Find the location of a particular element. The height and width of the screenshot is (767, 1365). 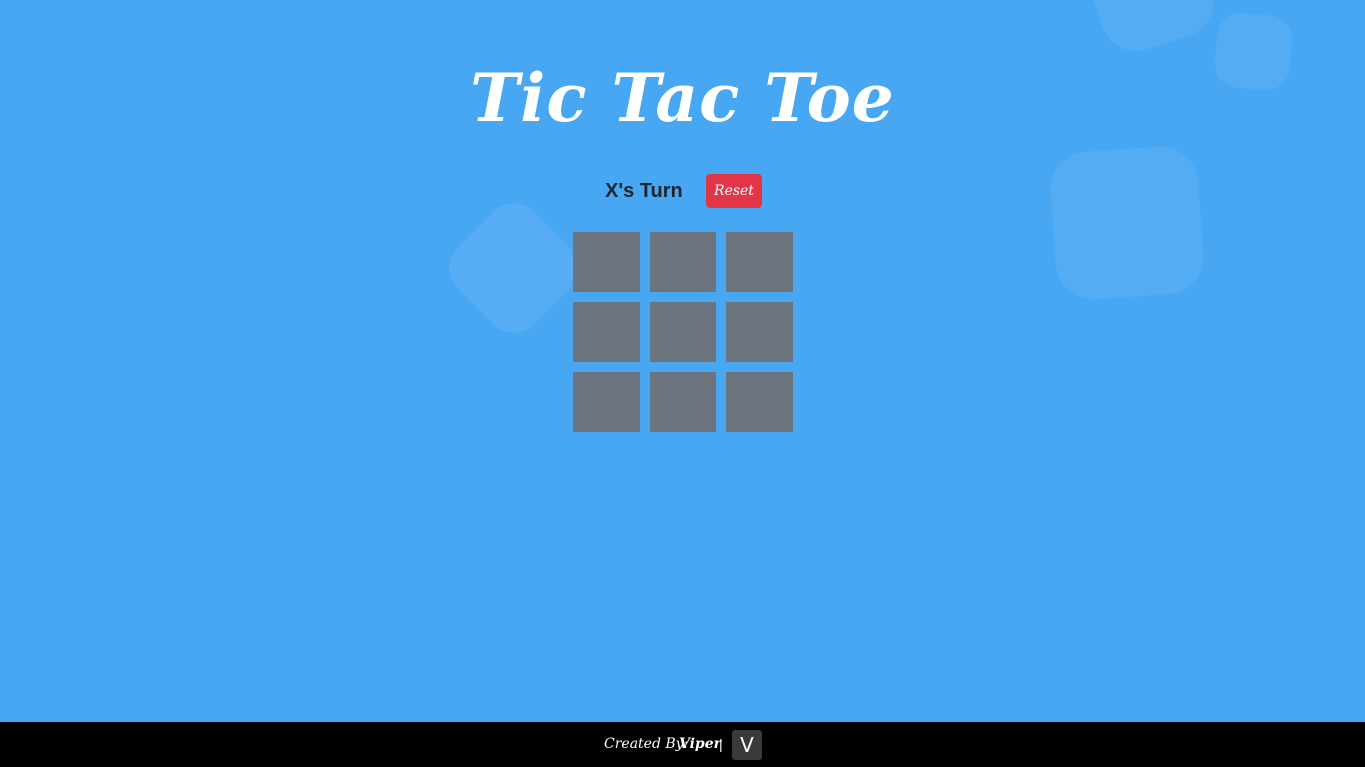

reset-button: Reset is located at coordinates (734, 191).